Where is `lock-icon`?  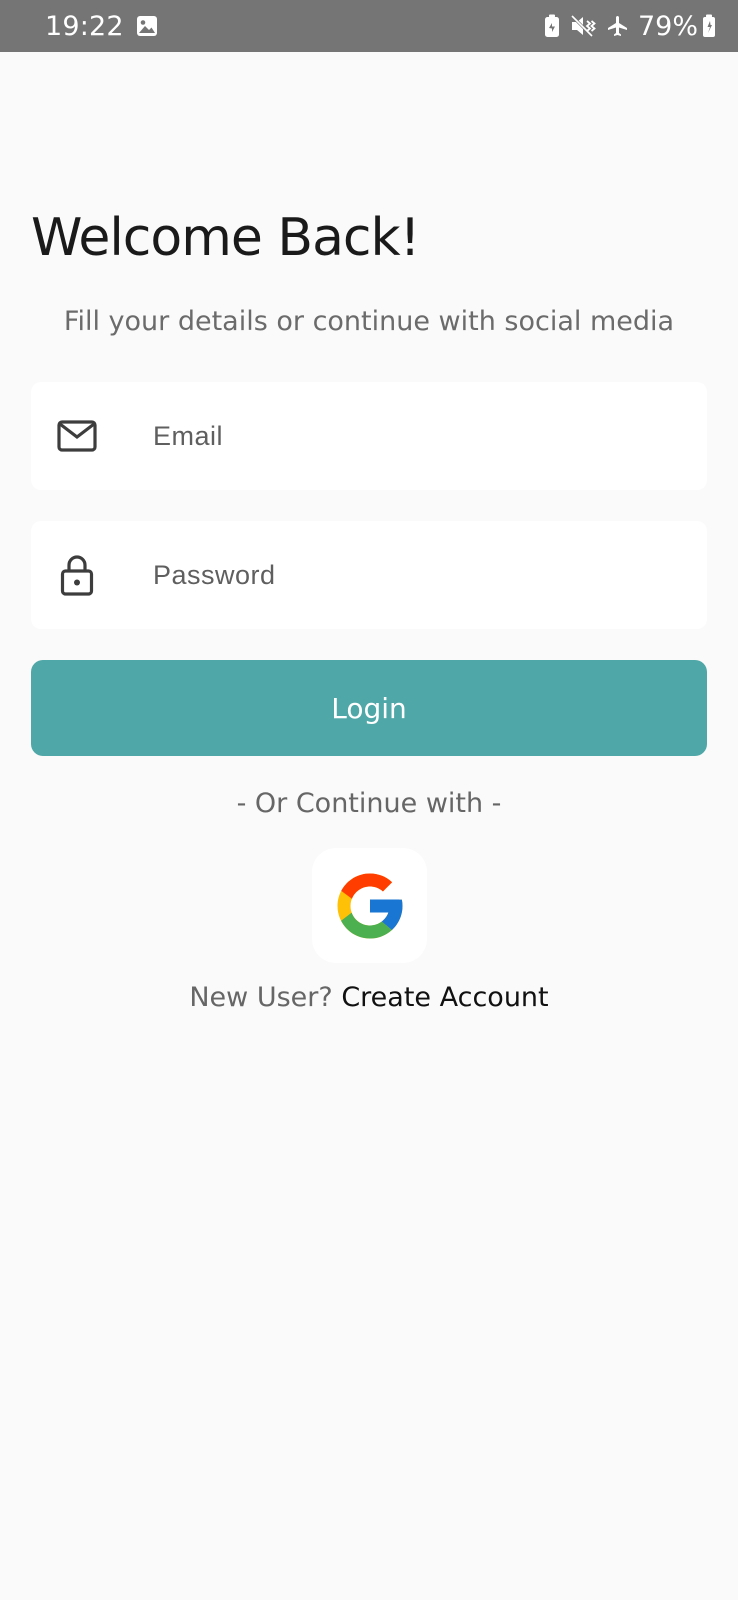 lock-icon is located at coordinates (77, 575).